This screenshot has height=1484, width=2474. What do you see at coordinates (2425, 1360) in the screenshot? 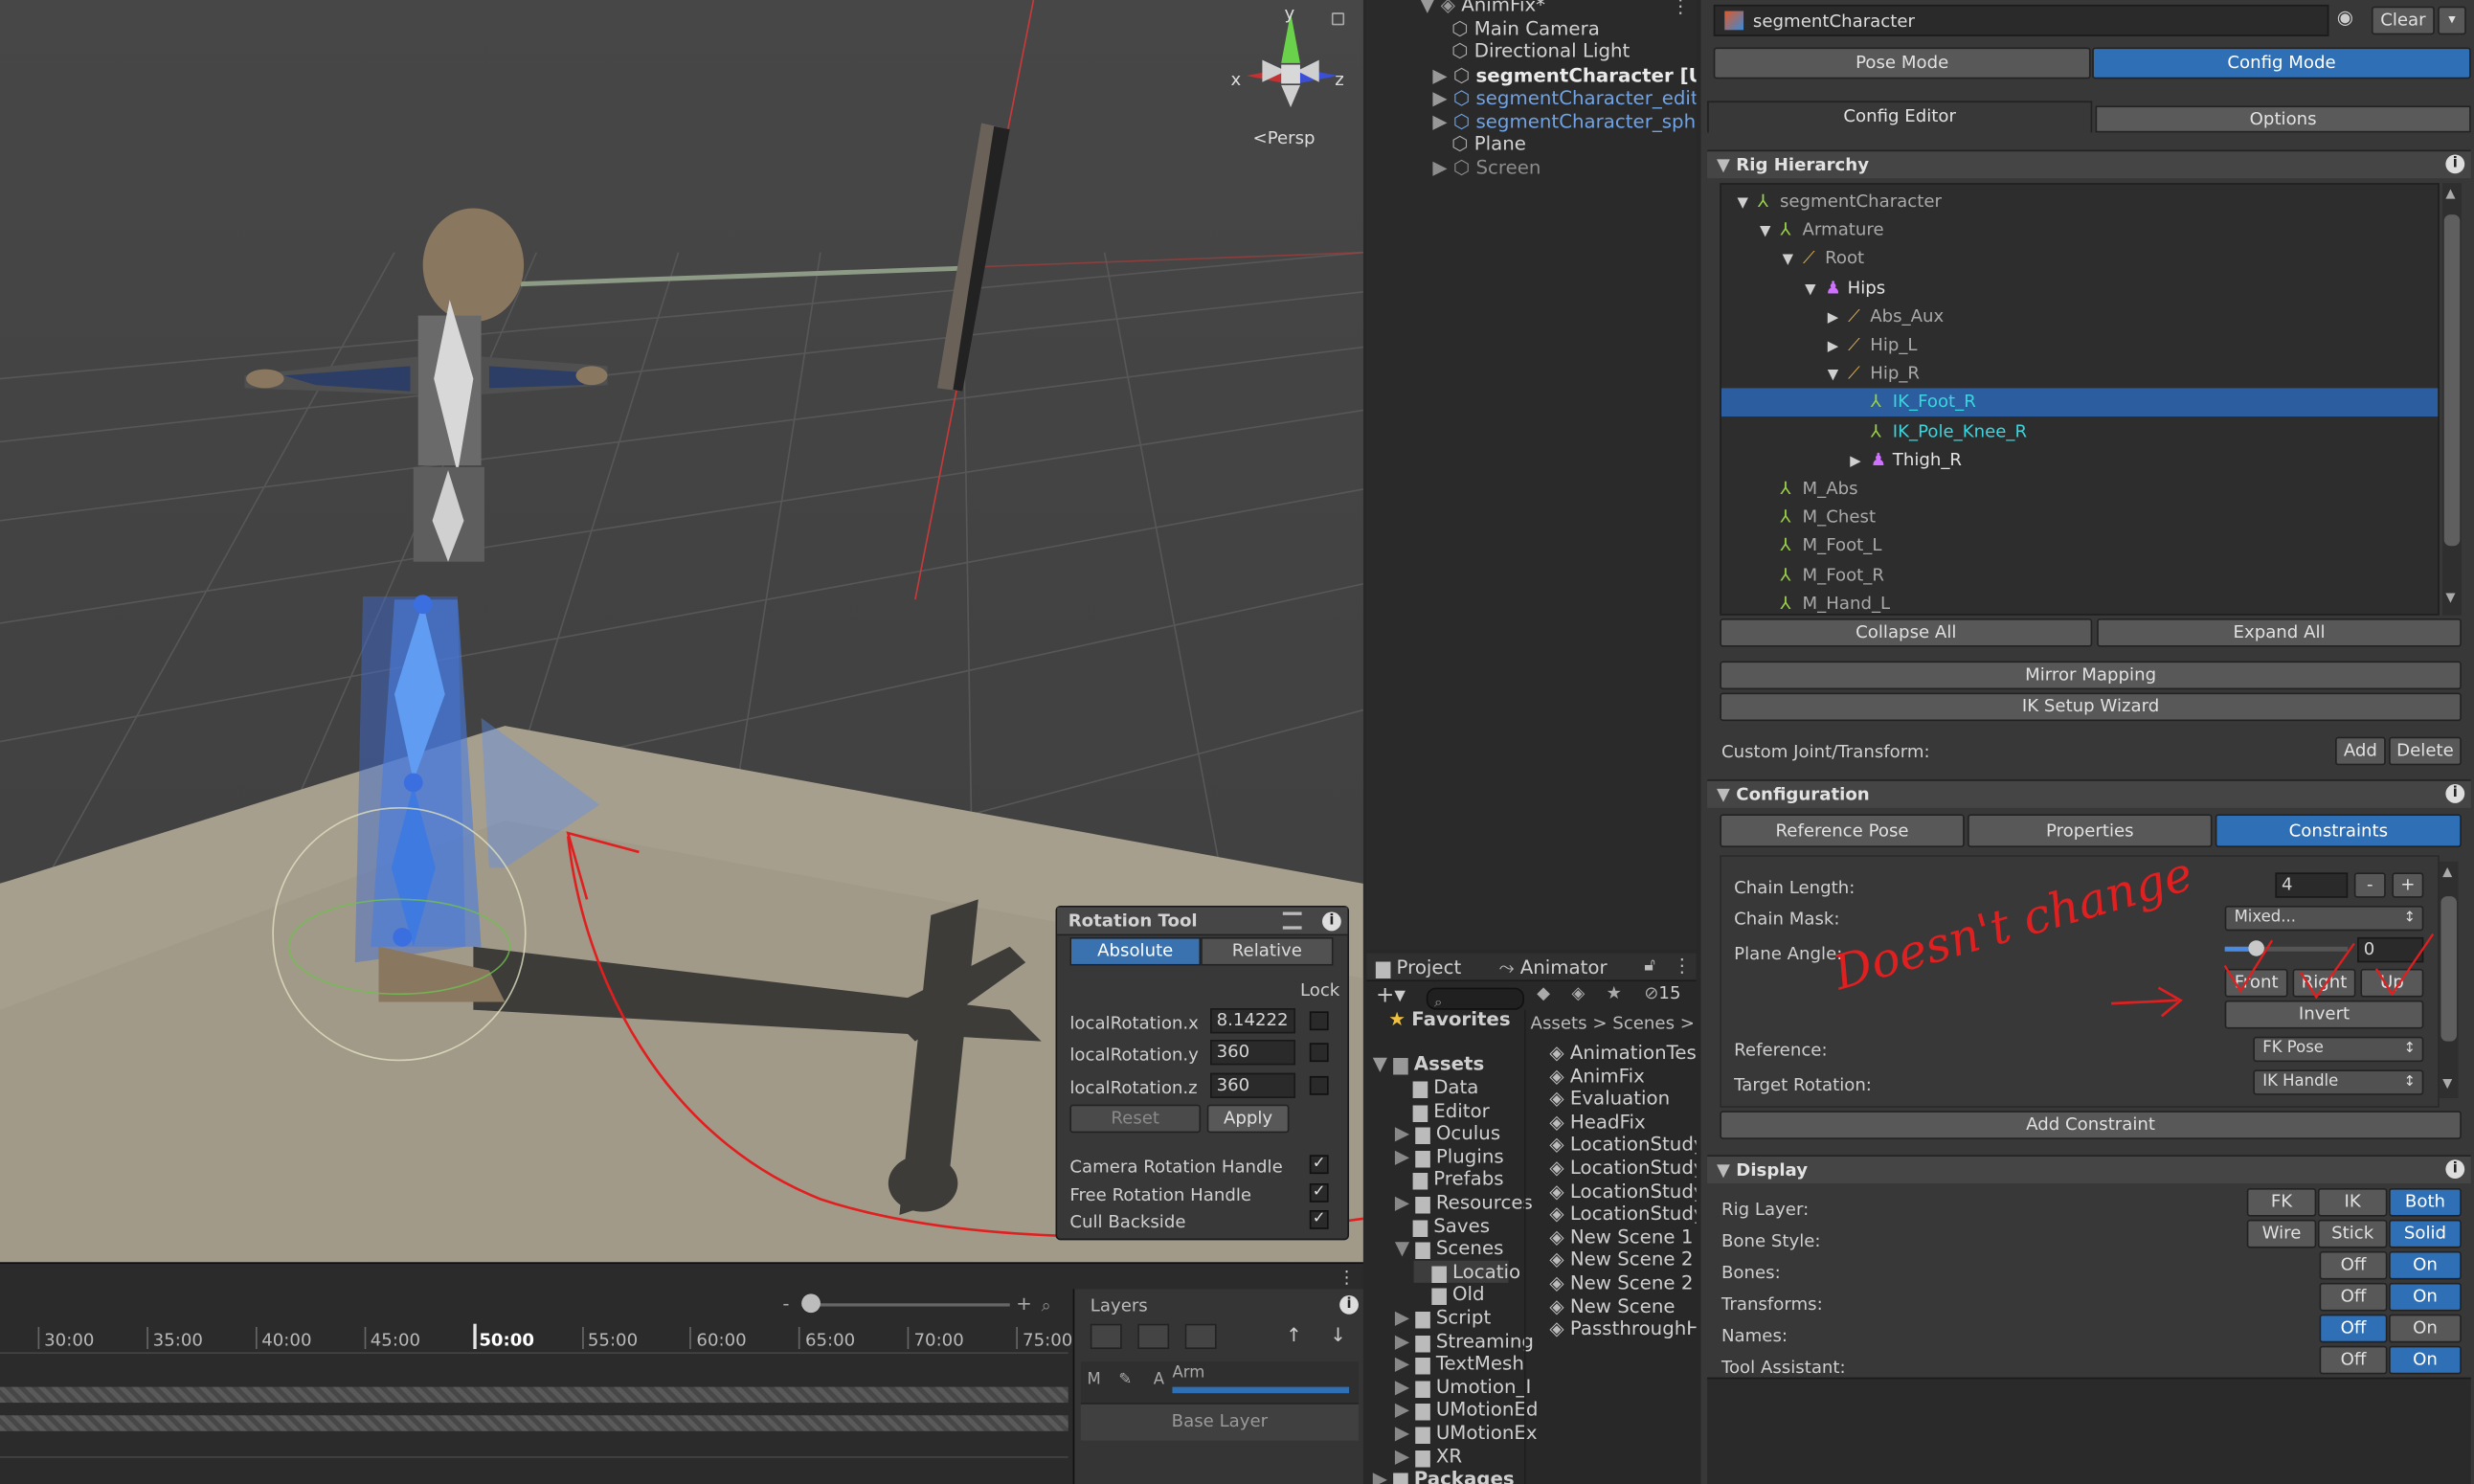
I see `tool-assistant-on-button: On` at bounding box center [2425, 1360].